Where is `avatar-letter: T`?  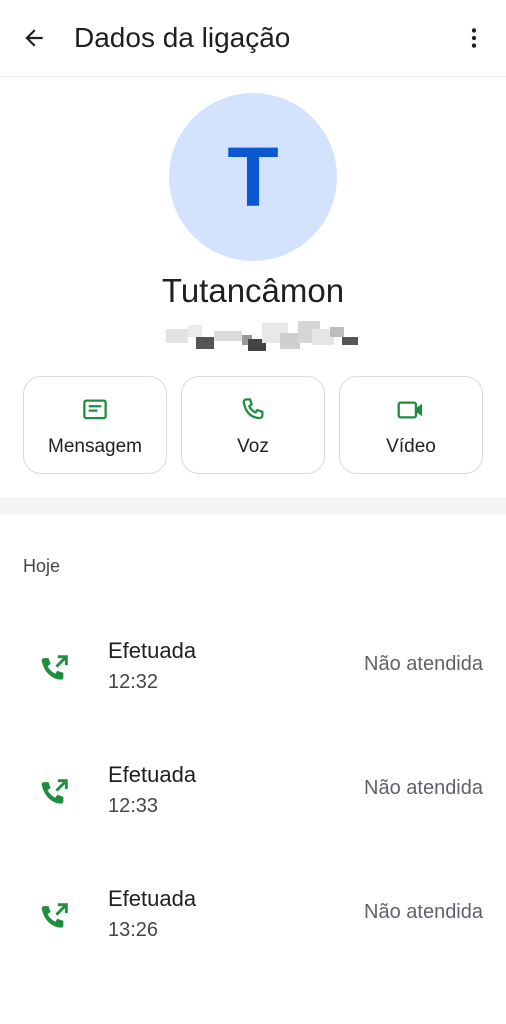 avatar-letter: T is located at coordinates (253, 177).